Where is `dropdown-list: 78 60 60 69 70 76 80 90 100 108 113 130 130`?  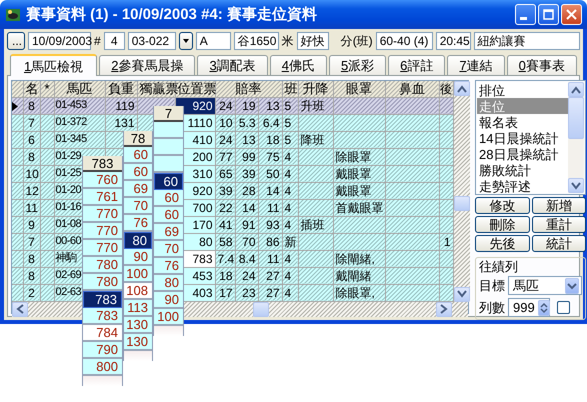
dropdown-list: 78 60 60 69 70 76 80 90 100 108 113 130 130 is located at coordinates (138, 246).